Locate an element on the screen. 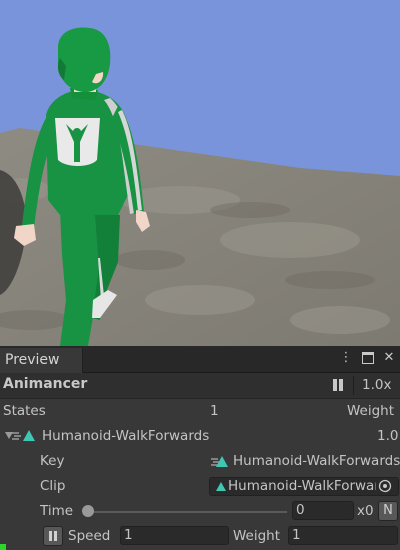 The width and height of the screenshot is (400, 550). state-pause-button is located at coordinates (53, 536).